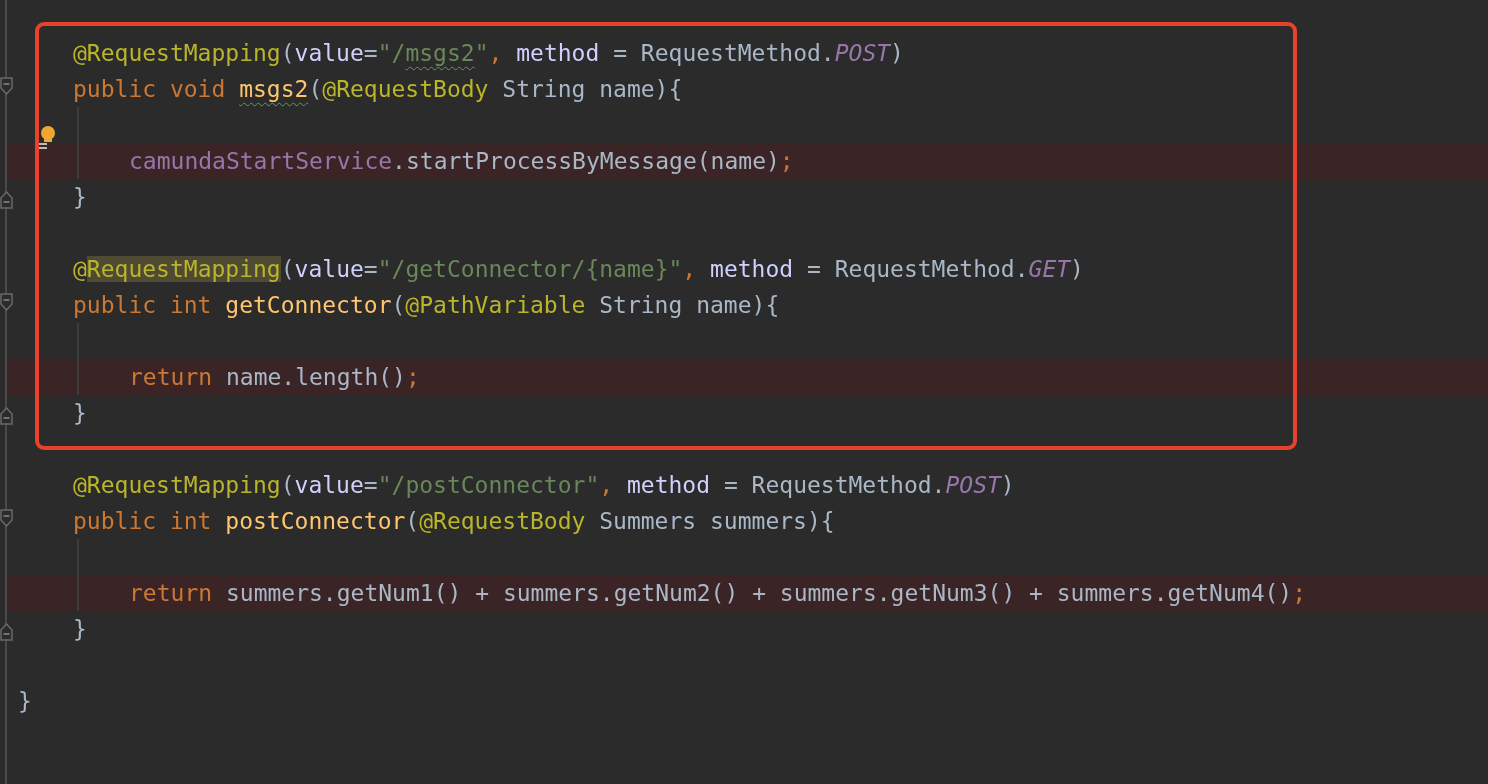 This screenshot has width=1488, height=784. Describe the element at coordinates (274, 377) in the screenshot. I see `code-line: return name.length();` at that location.